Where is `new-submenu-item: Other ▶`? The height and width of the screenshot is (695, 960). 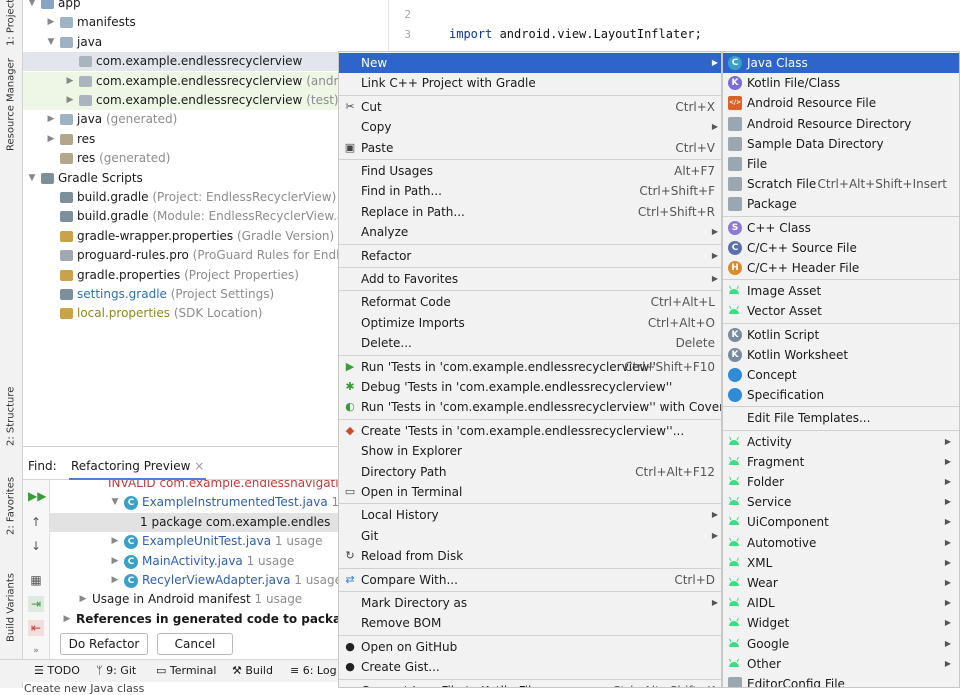
new-submenu-item: Other ▶ is located at coordinates (841, 664).